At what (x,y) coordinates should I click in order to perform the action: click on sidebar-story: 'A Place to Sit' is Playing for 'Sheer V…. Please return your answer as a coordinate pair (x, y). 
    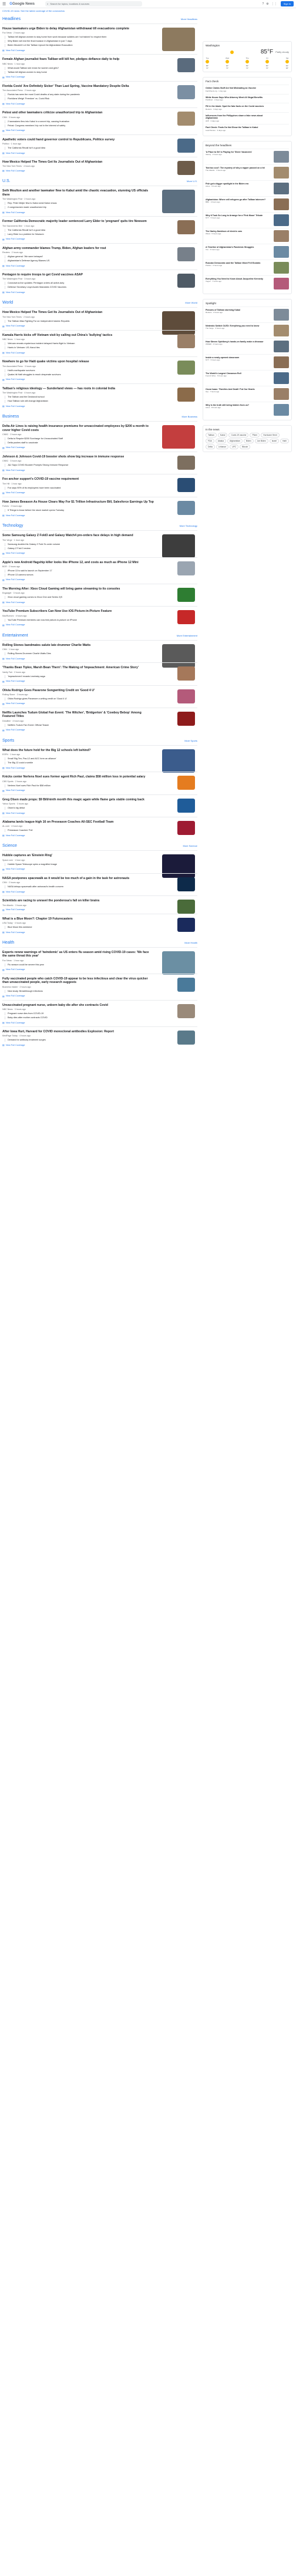
    Looking at the image, I should click on (247, 156).